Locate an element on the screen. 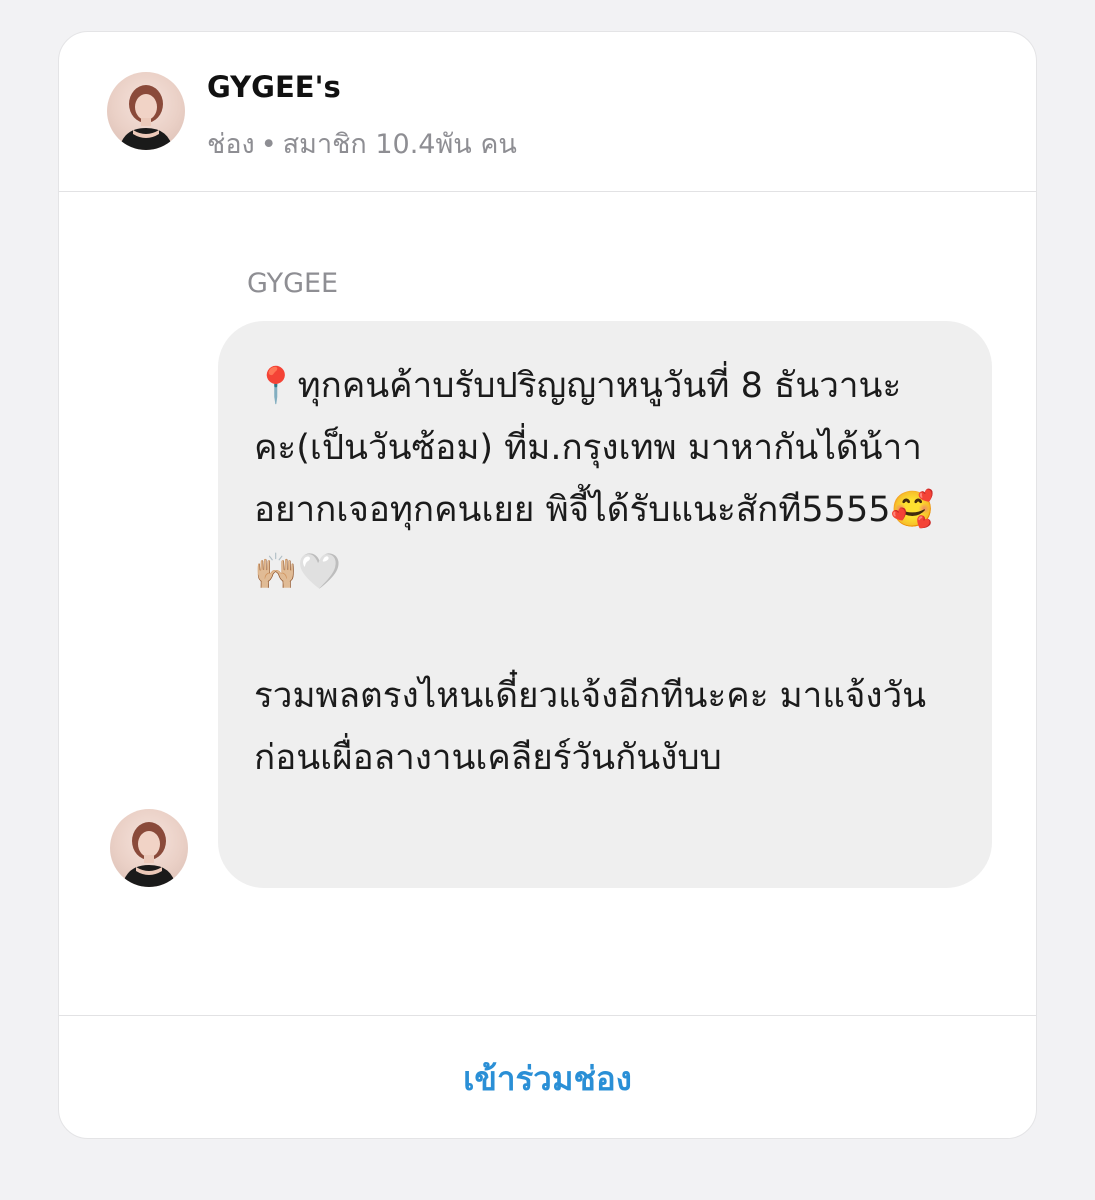 The height and width of the screenshot is (1200, 1095). header-divider is located at coordinates (547, 191).